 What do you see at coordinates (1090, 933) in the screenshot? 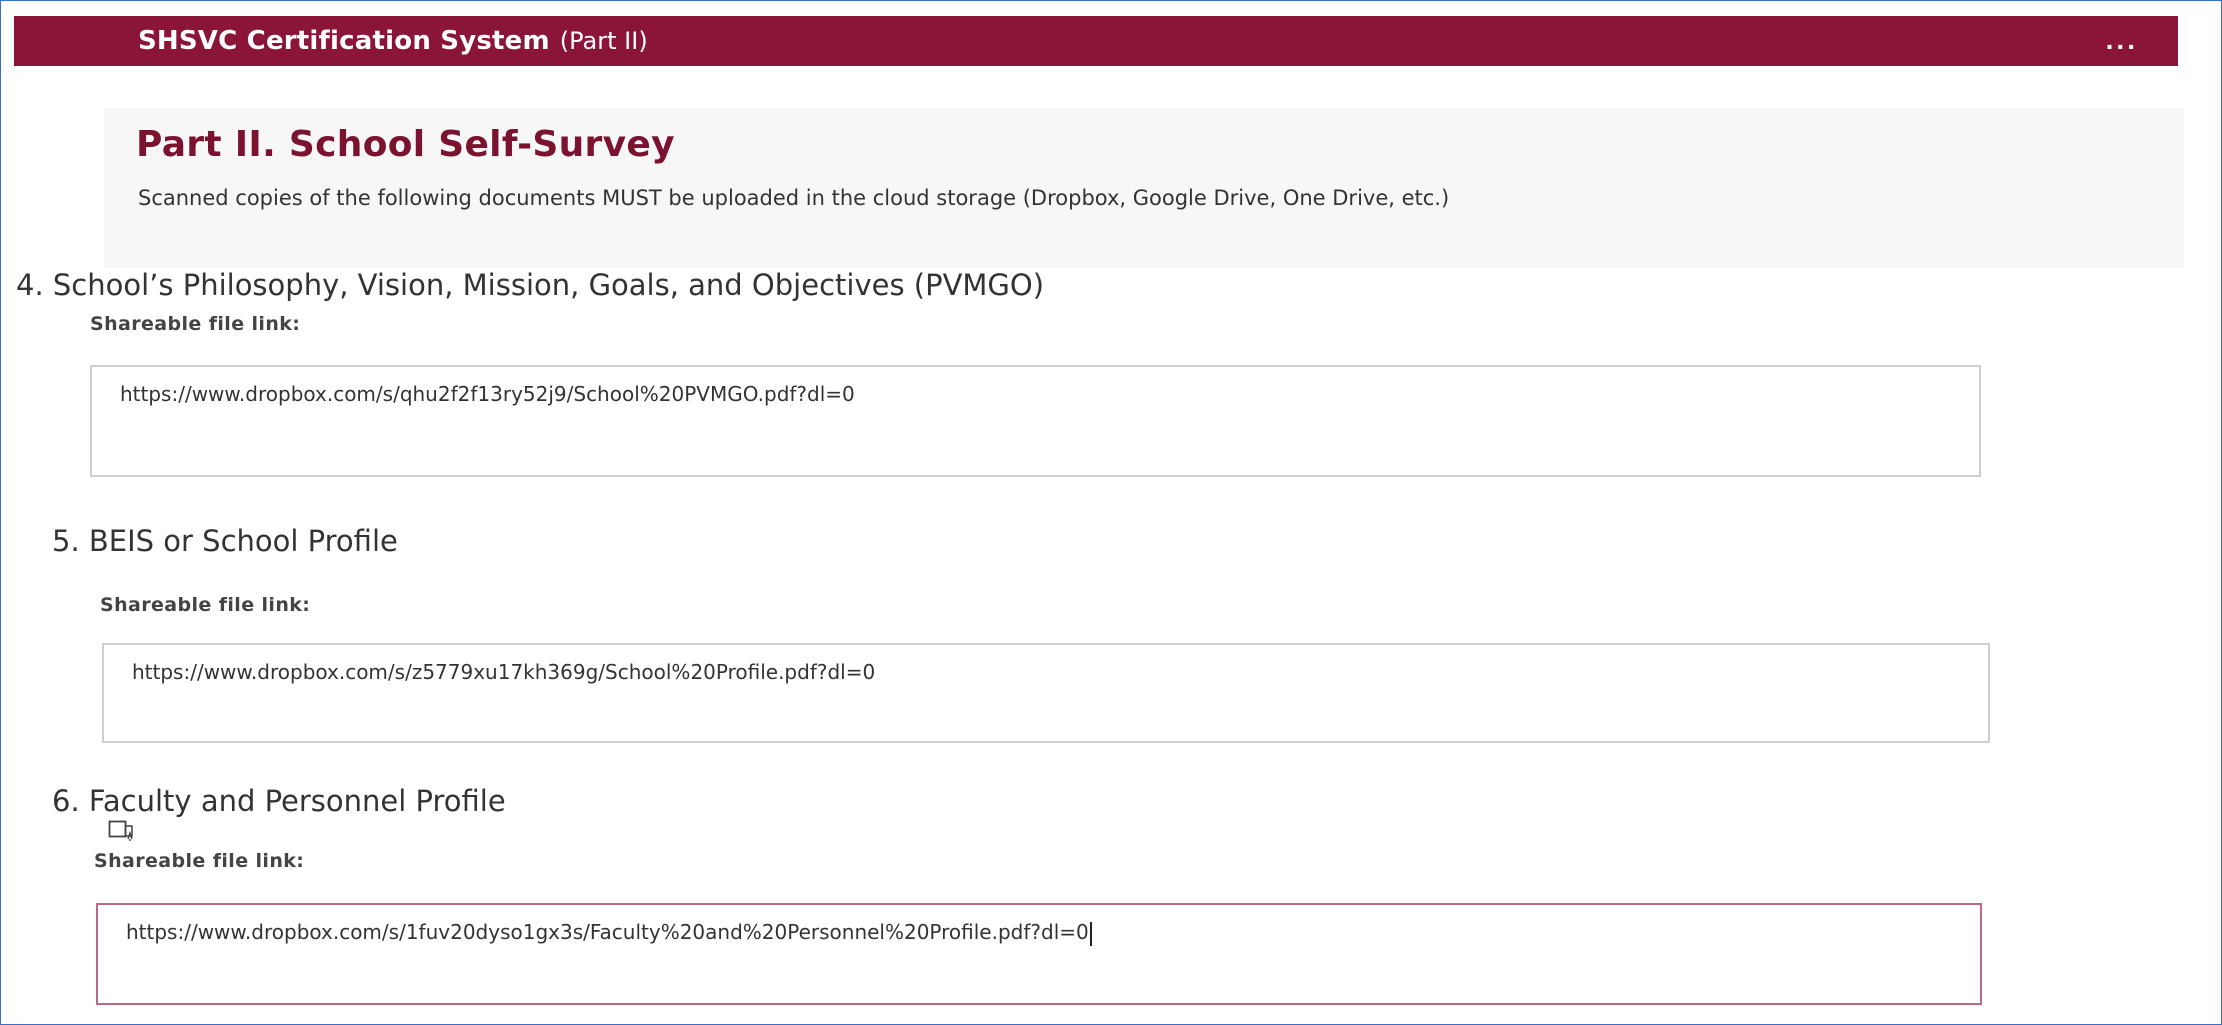
I see `text-caret` at bounding box center [1090, 933].